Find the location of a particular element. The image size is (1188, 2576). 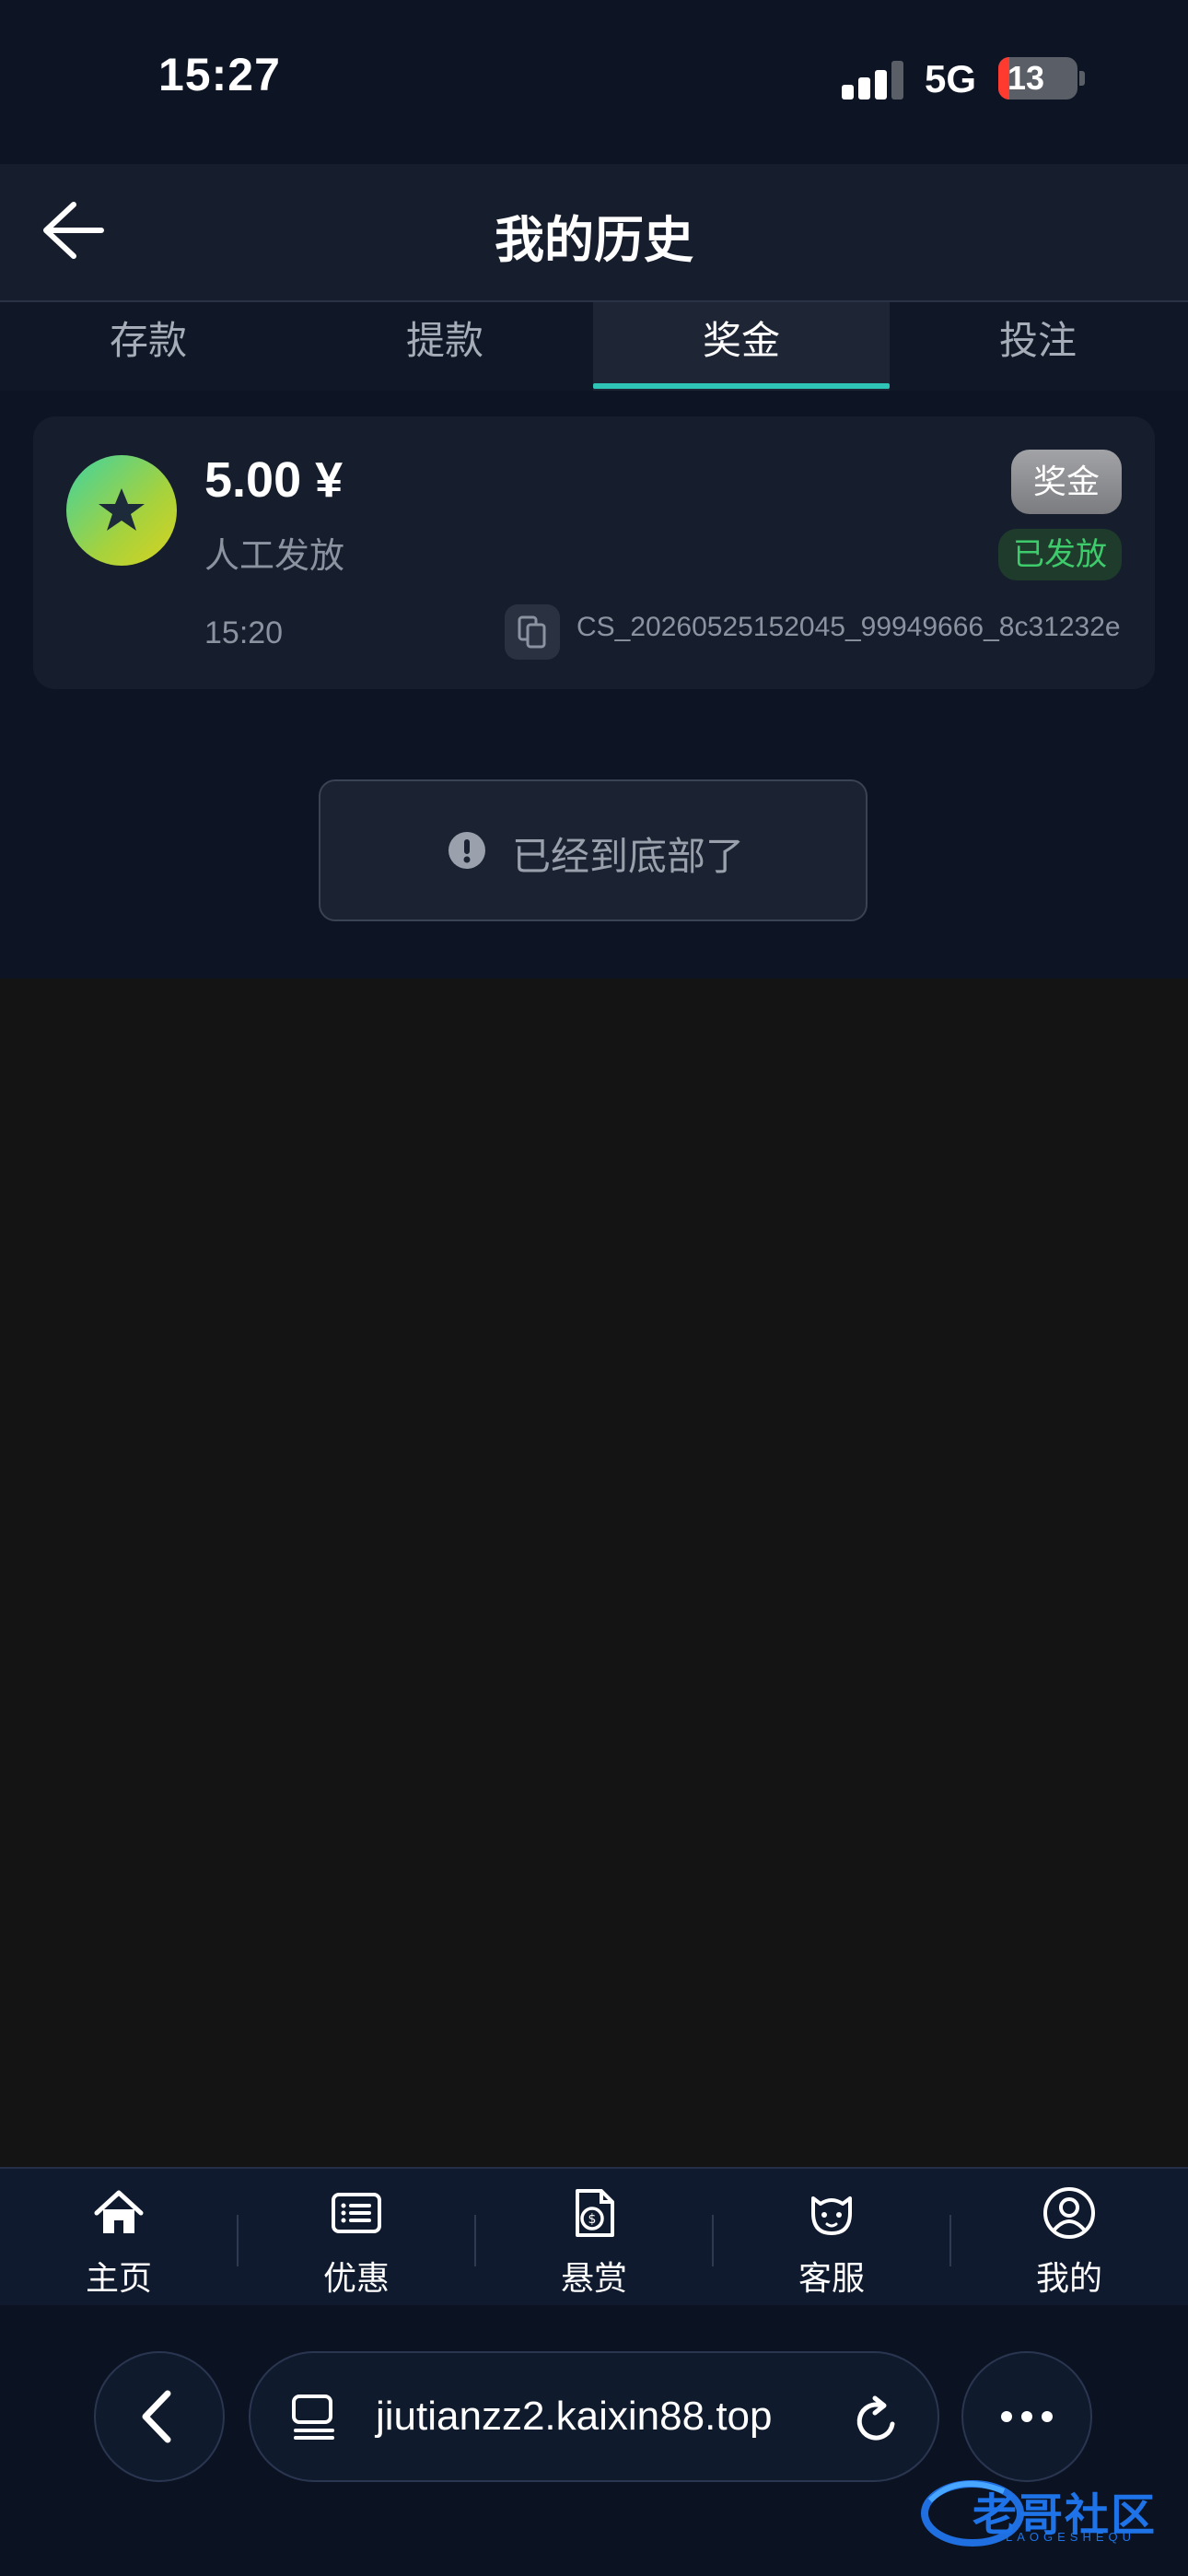

more-icon is located at coordinates (1027, 2416).